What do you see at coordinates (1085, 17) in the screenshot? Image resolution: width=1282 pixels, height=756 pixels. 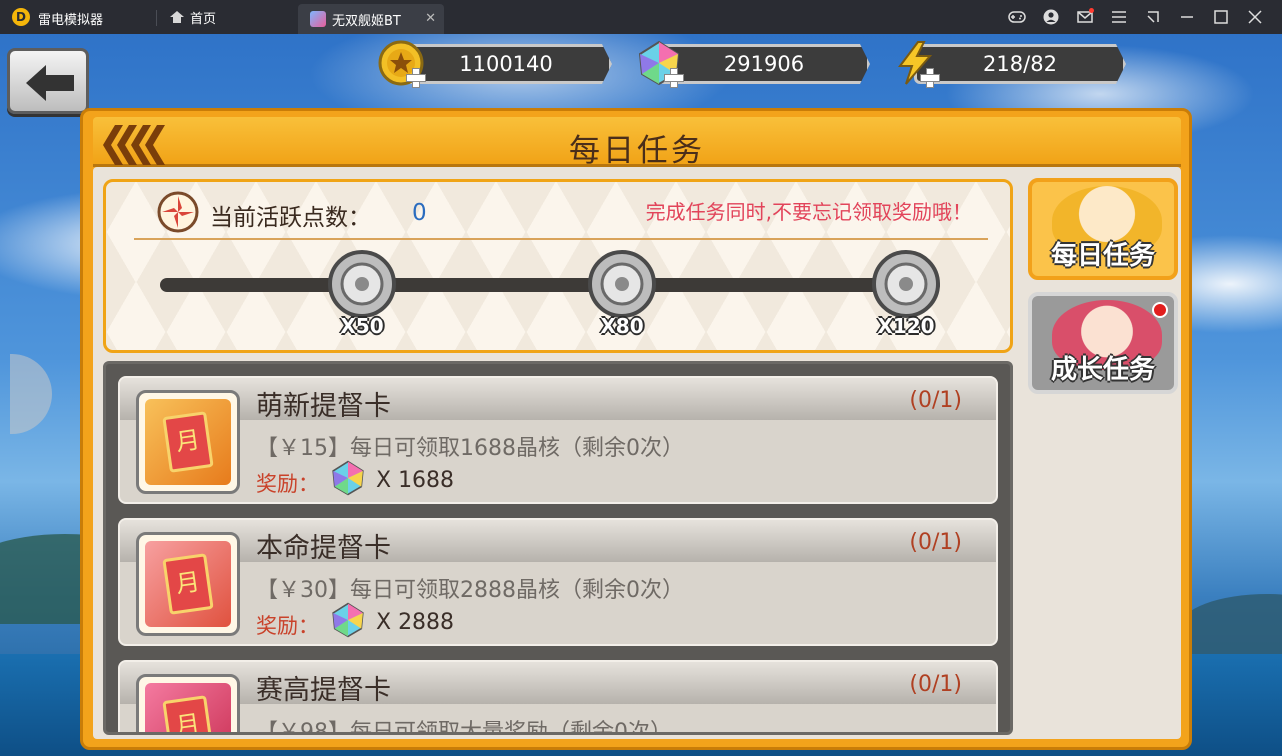 I see `mail-icon` at bounding box center [1085, 17].